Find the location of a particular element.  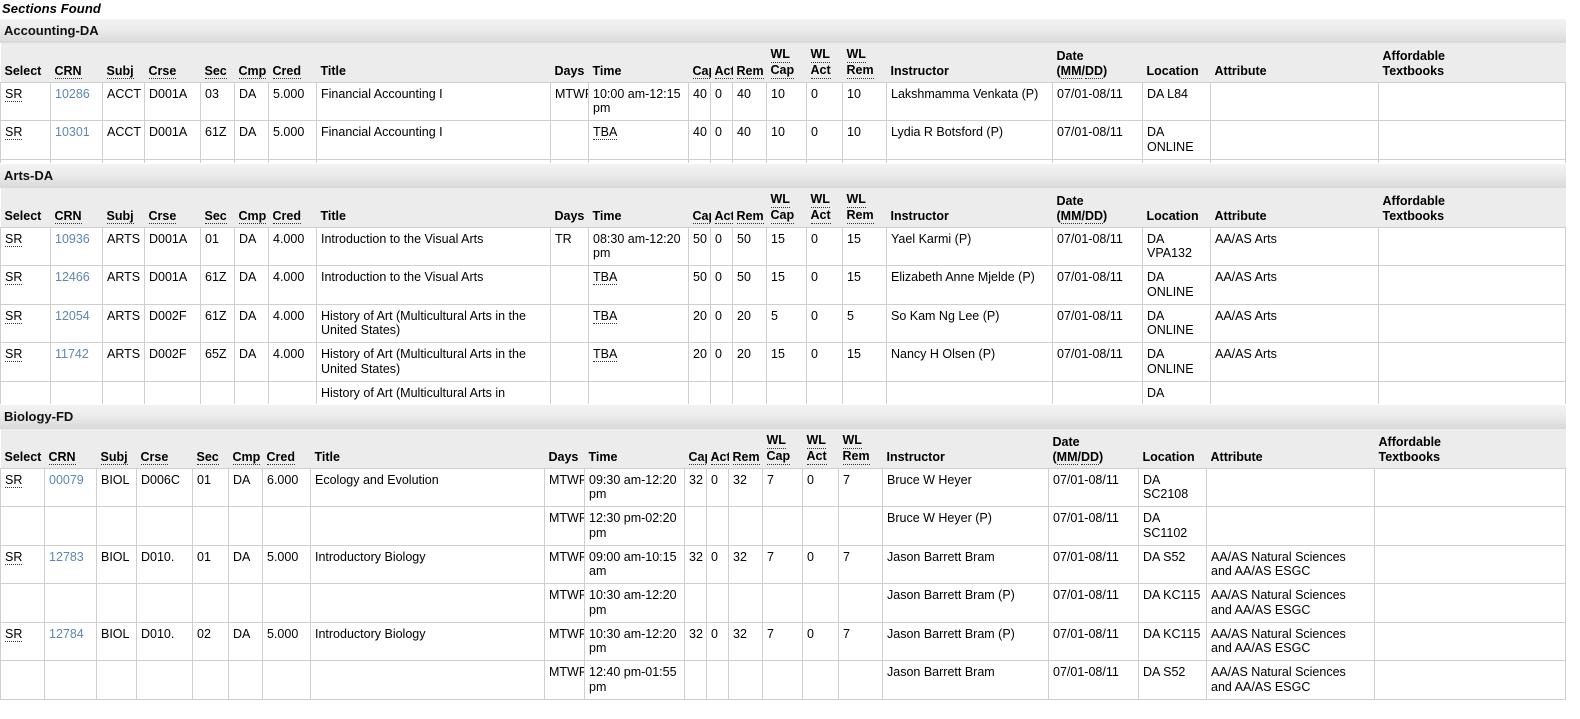

cell-wl-act: 0 is located at coordinates (824, 101).